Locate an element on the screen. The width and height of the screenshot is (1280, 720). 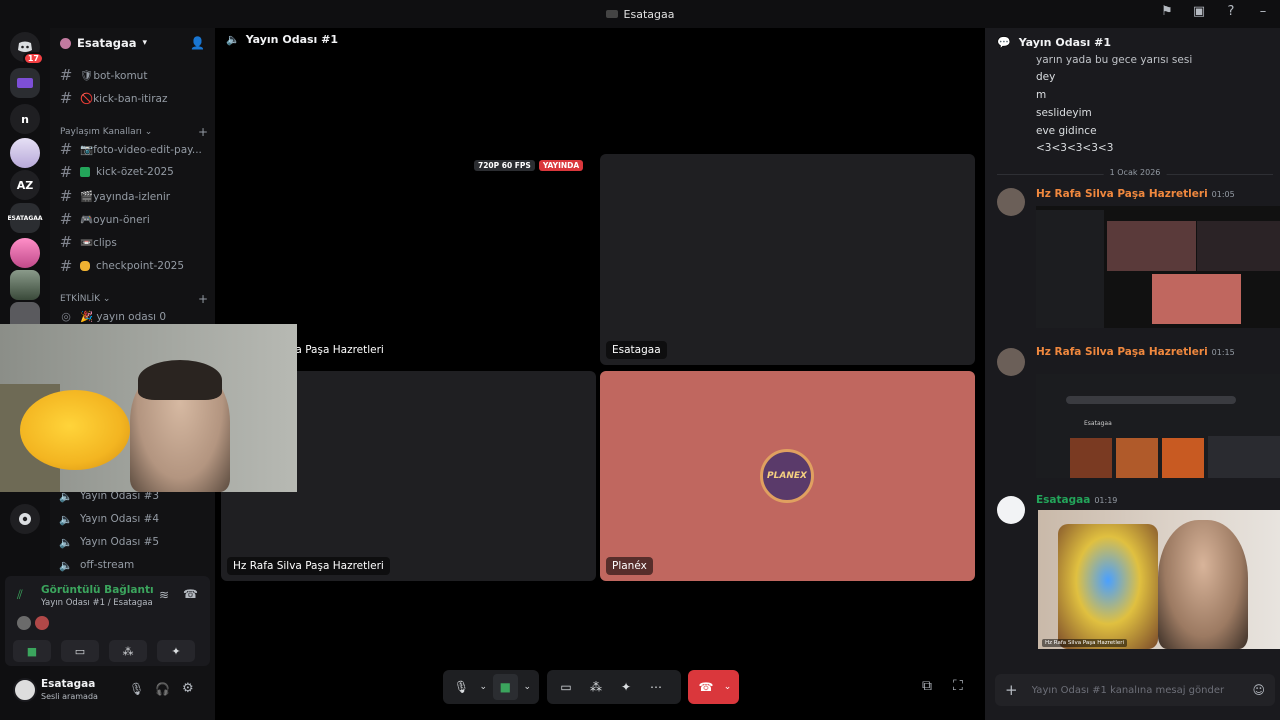
emoji-icon: ☺ is located at coordinates (1258, 690).